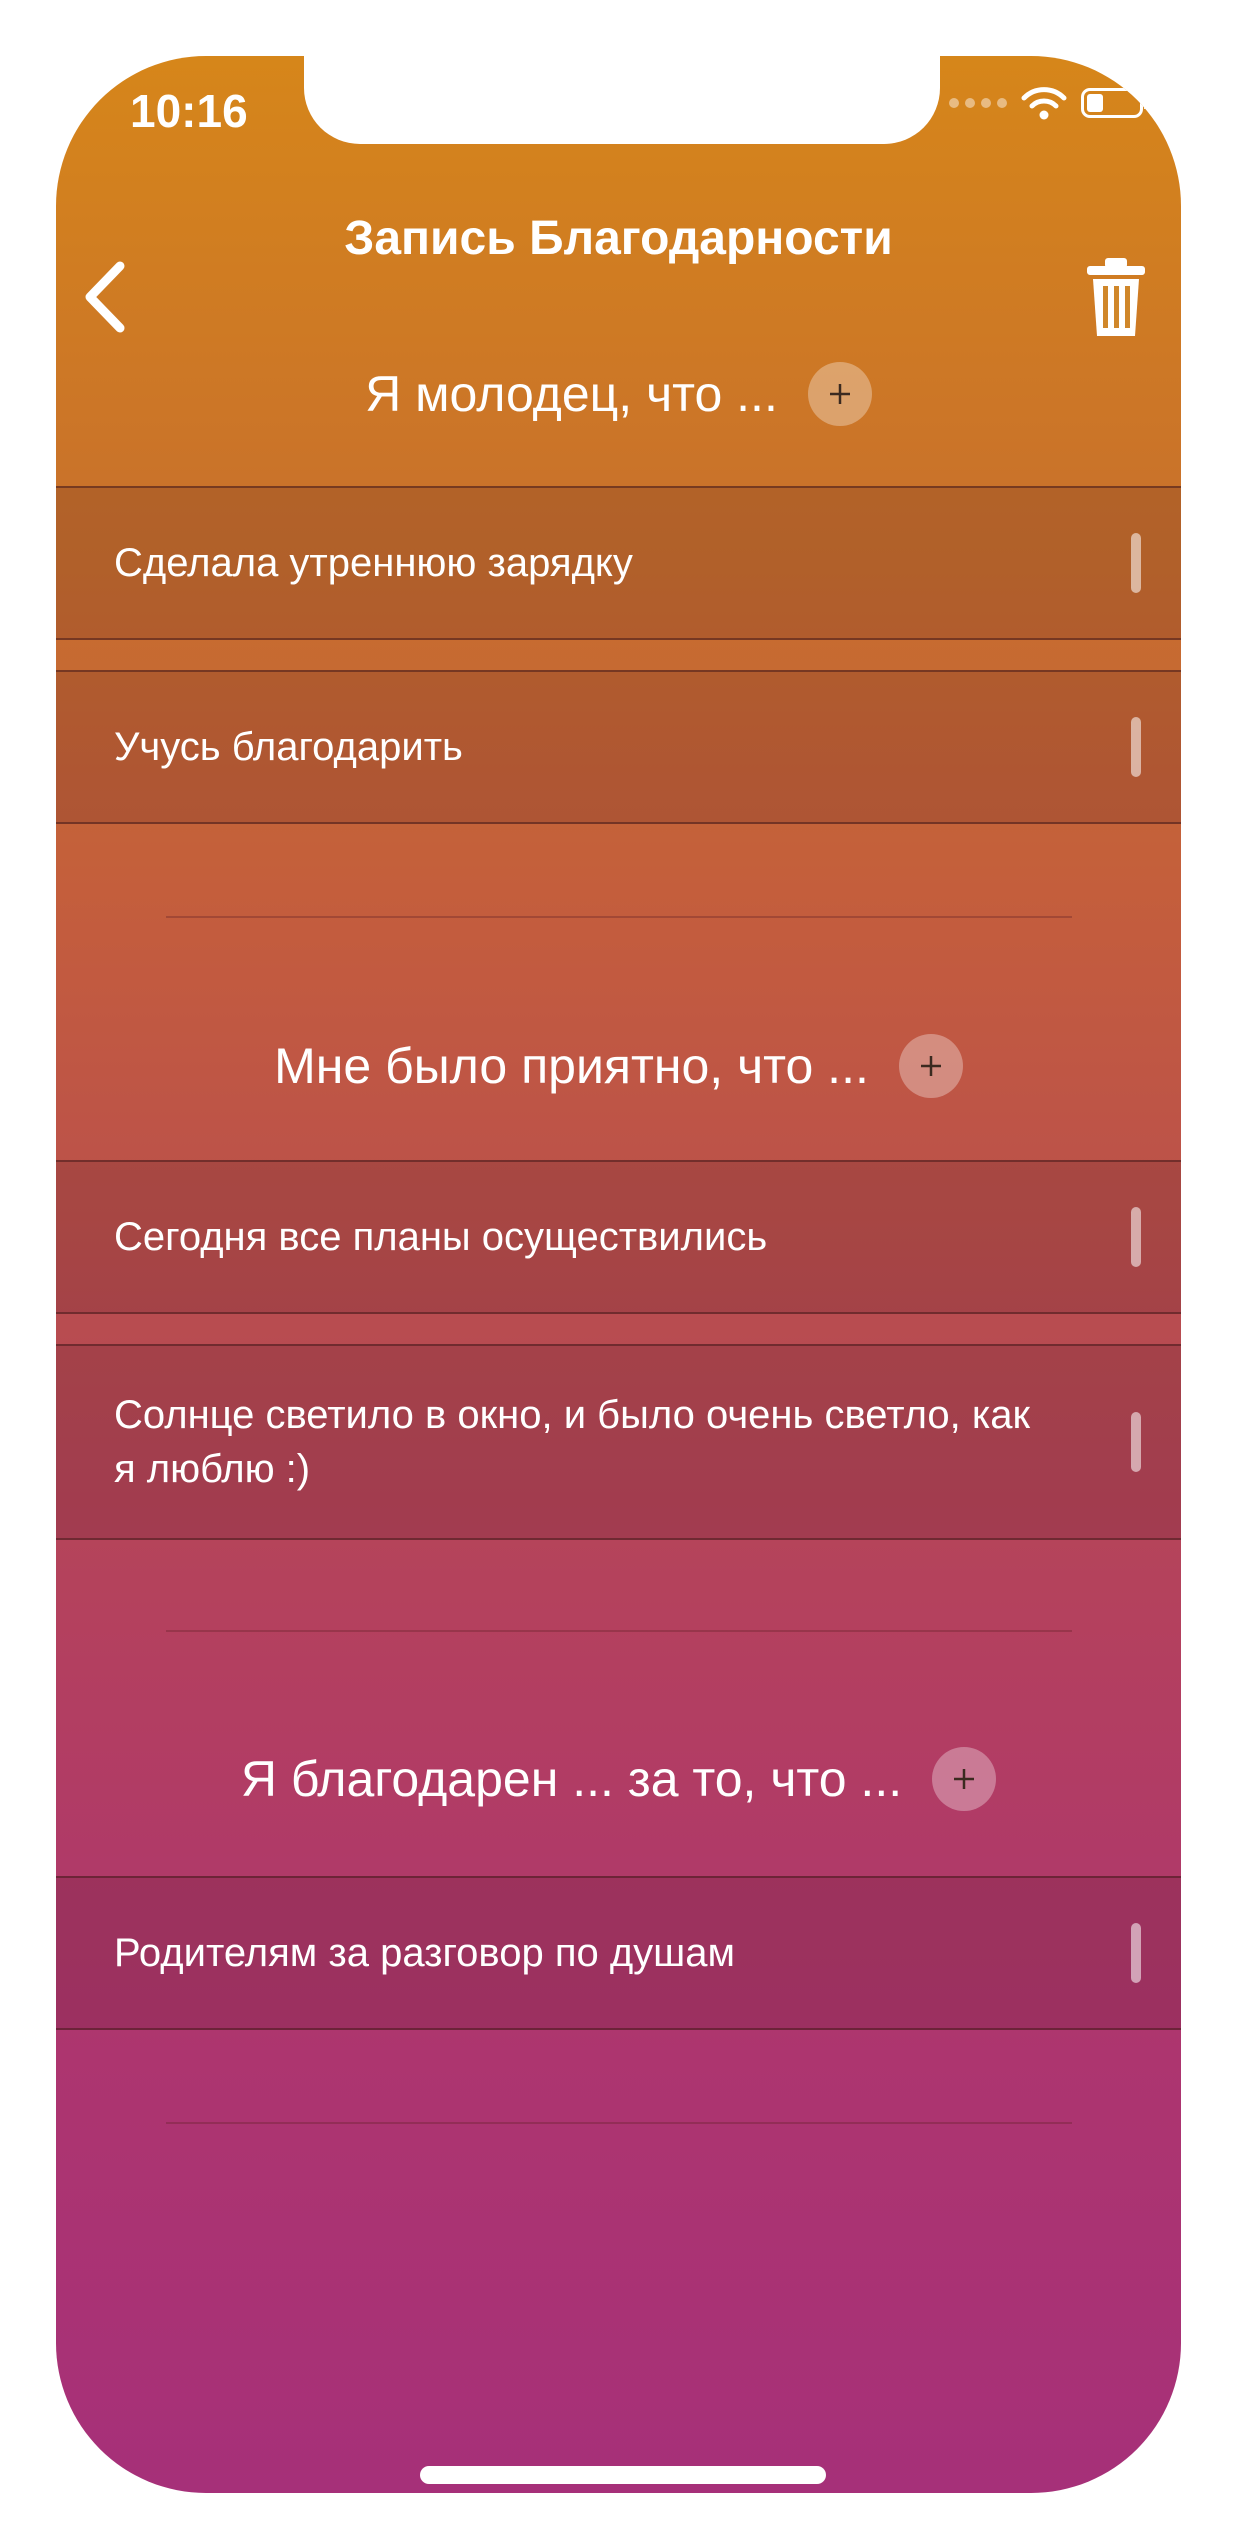  What do you see at coordinates (1044, 103) in the screenshot?
I see `wifi-icon` at bounding box center [1044, 103].